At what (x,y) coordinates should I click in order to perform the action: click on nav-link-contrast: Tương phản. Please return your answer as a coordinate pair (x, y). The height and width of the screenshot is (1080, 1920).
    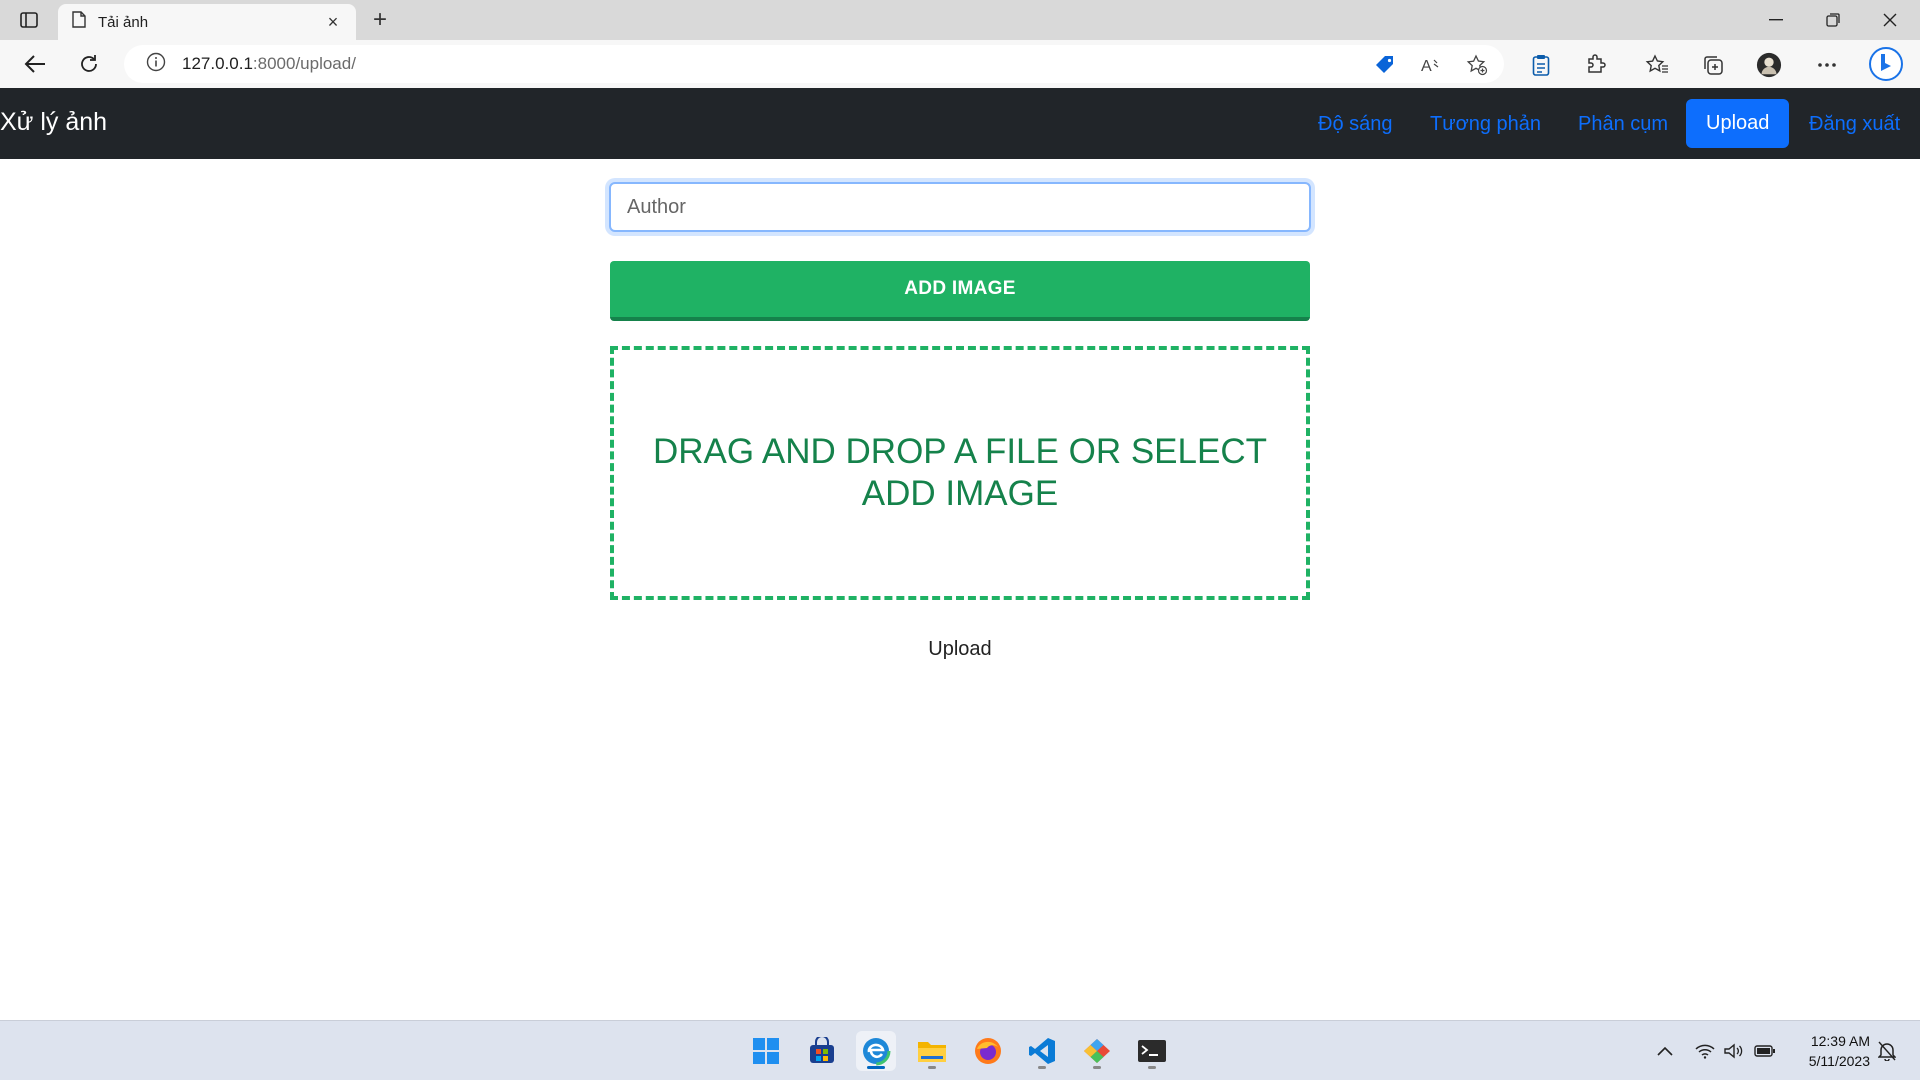
    Looking at the image, I should click on (1485, 124).